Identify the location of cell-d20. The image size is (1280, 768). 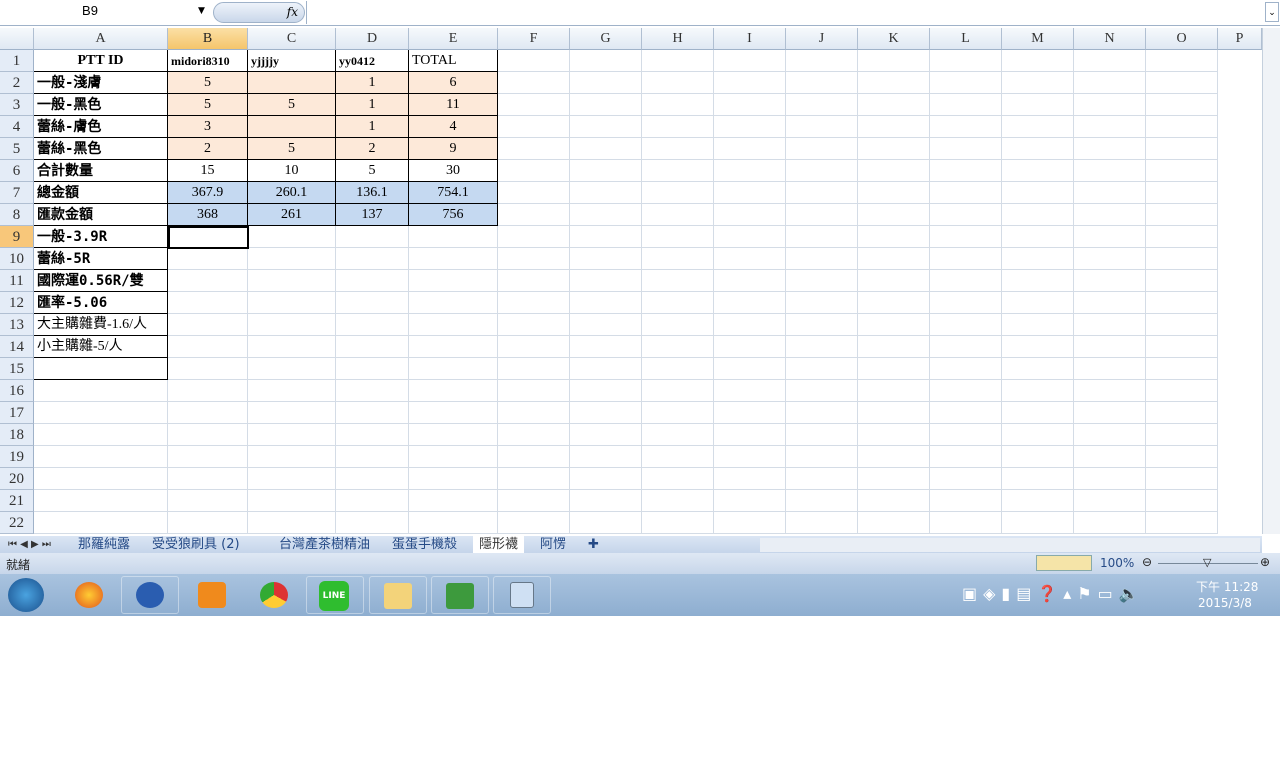
(372, 479).